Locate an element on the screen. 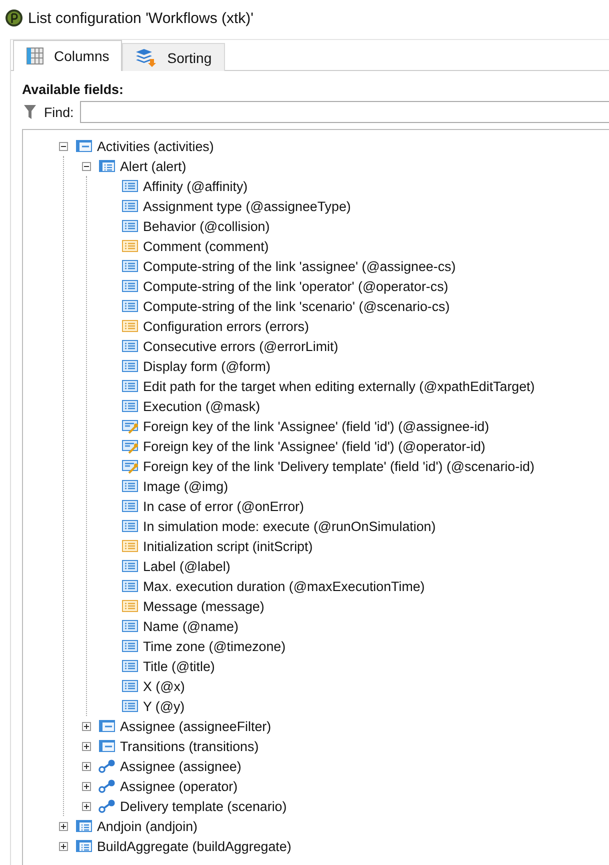 This screenshot has height=865, width=609. tree-item-label: X (@x) is located at coordinates (163, 686).